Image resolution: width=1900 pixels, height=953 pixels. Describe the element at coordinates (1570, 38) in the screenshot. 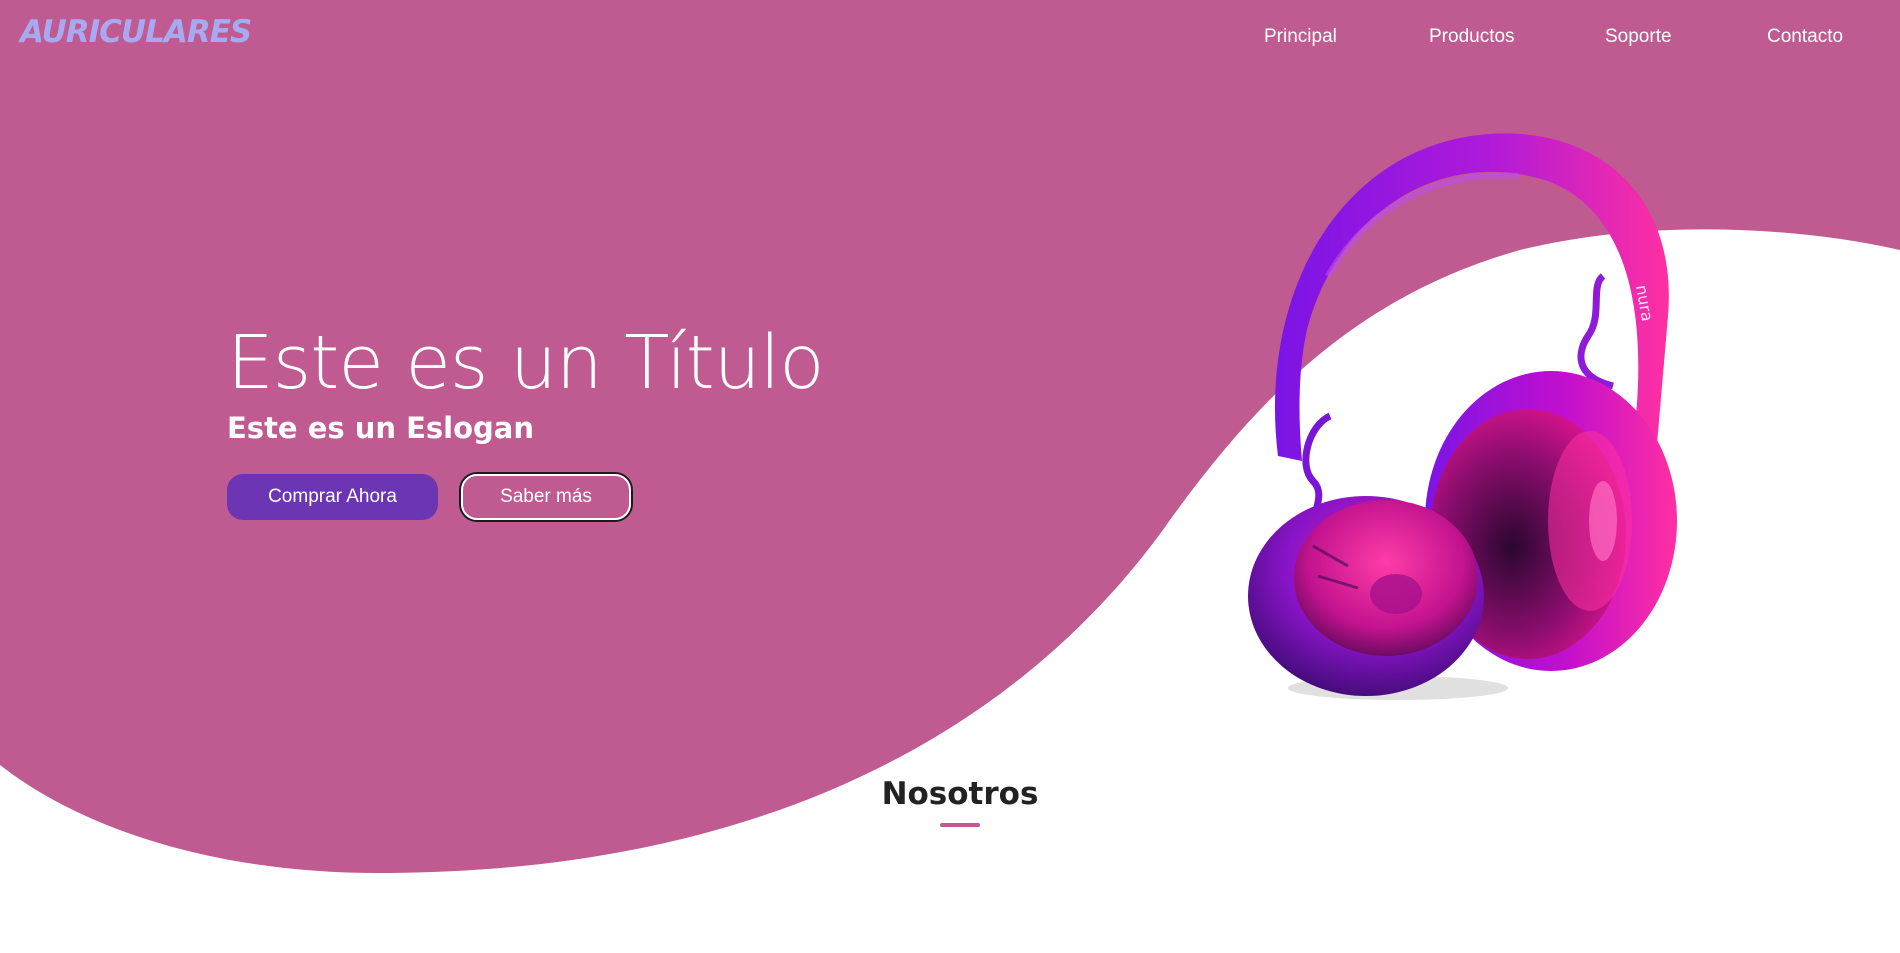

I see `main-nav: Principal Productos Soporte Contacto` at that location.